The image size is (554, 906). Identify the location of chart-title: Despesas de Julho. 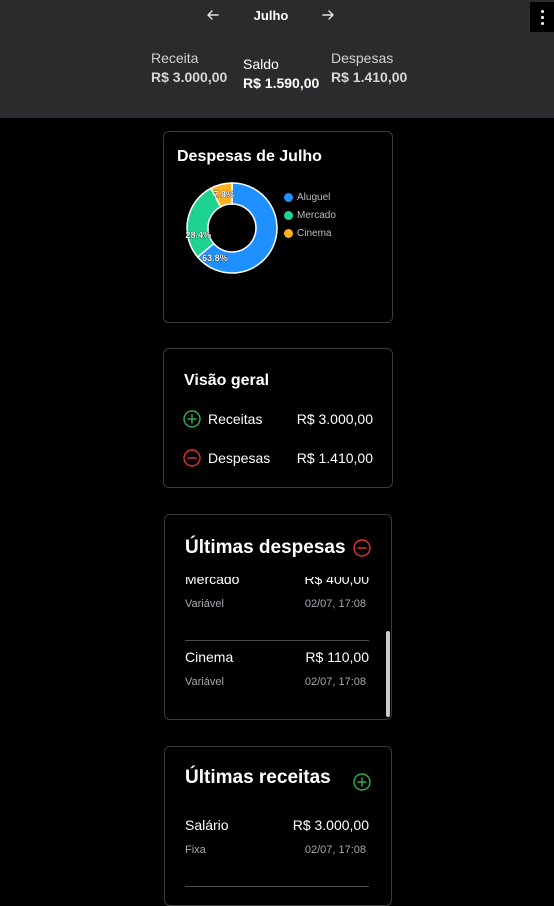
(249, 156).